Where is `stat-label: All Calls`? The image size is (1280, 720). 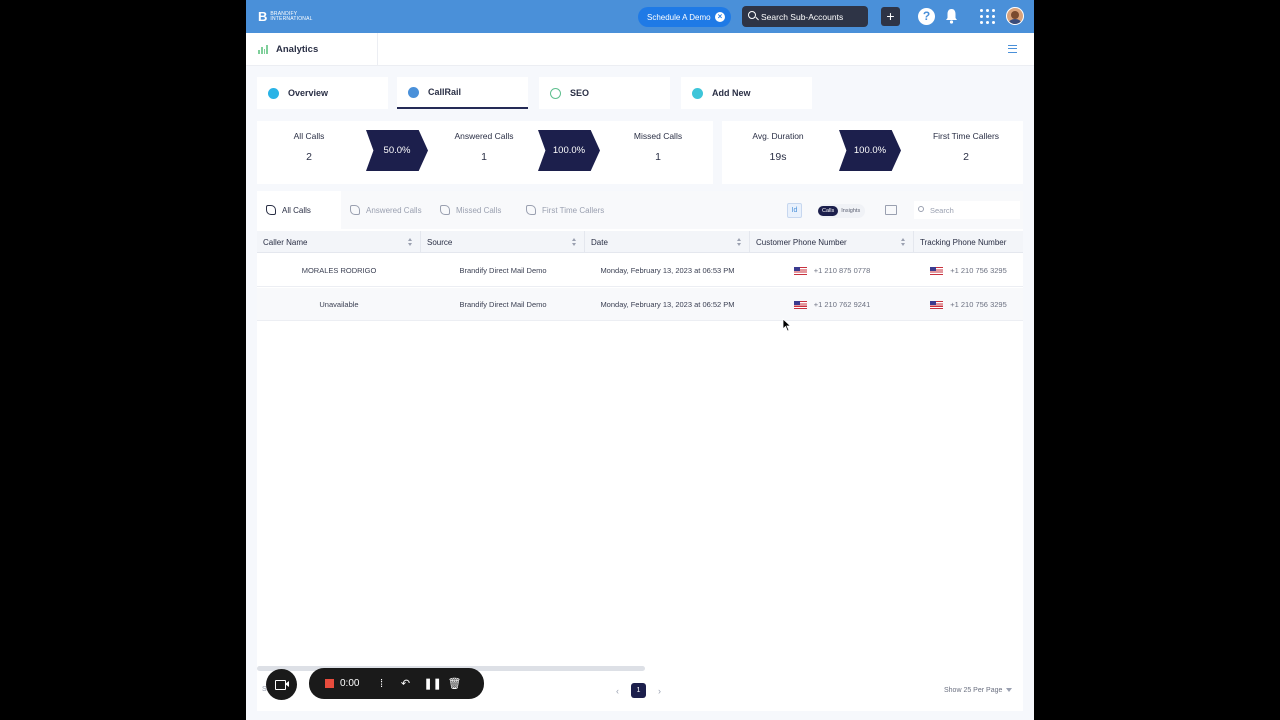
stat-label: All Calls is located at coordinates (309, 136).